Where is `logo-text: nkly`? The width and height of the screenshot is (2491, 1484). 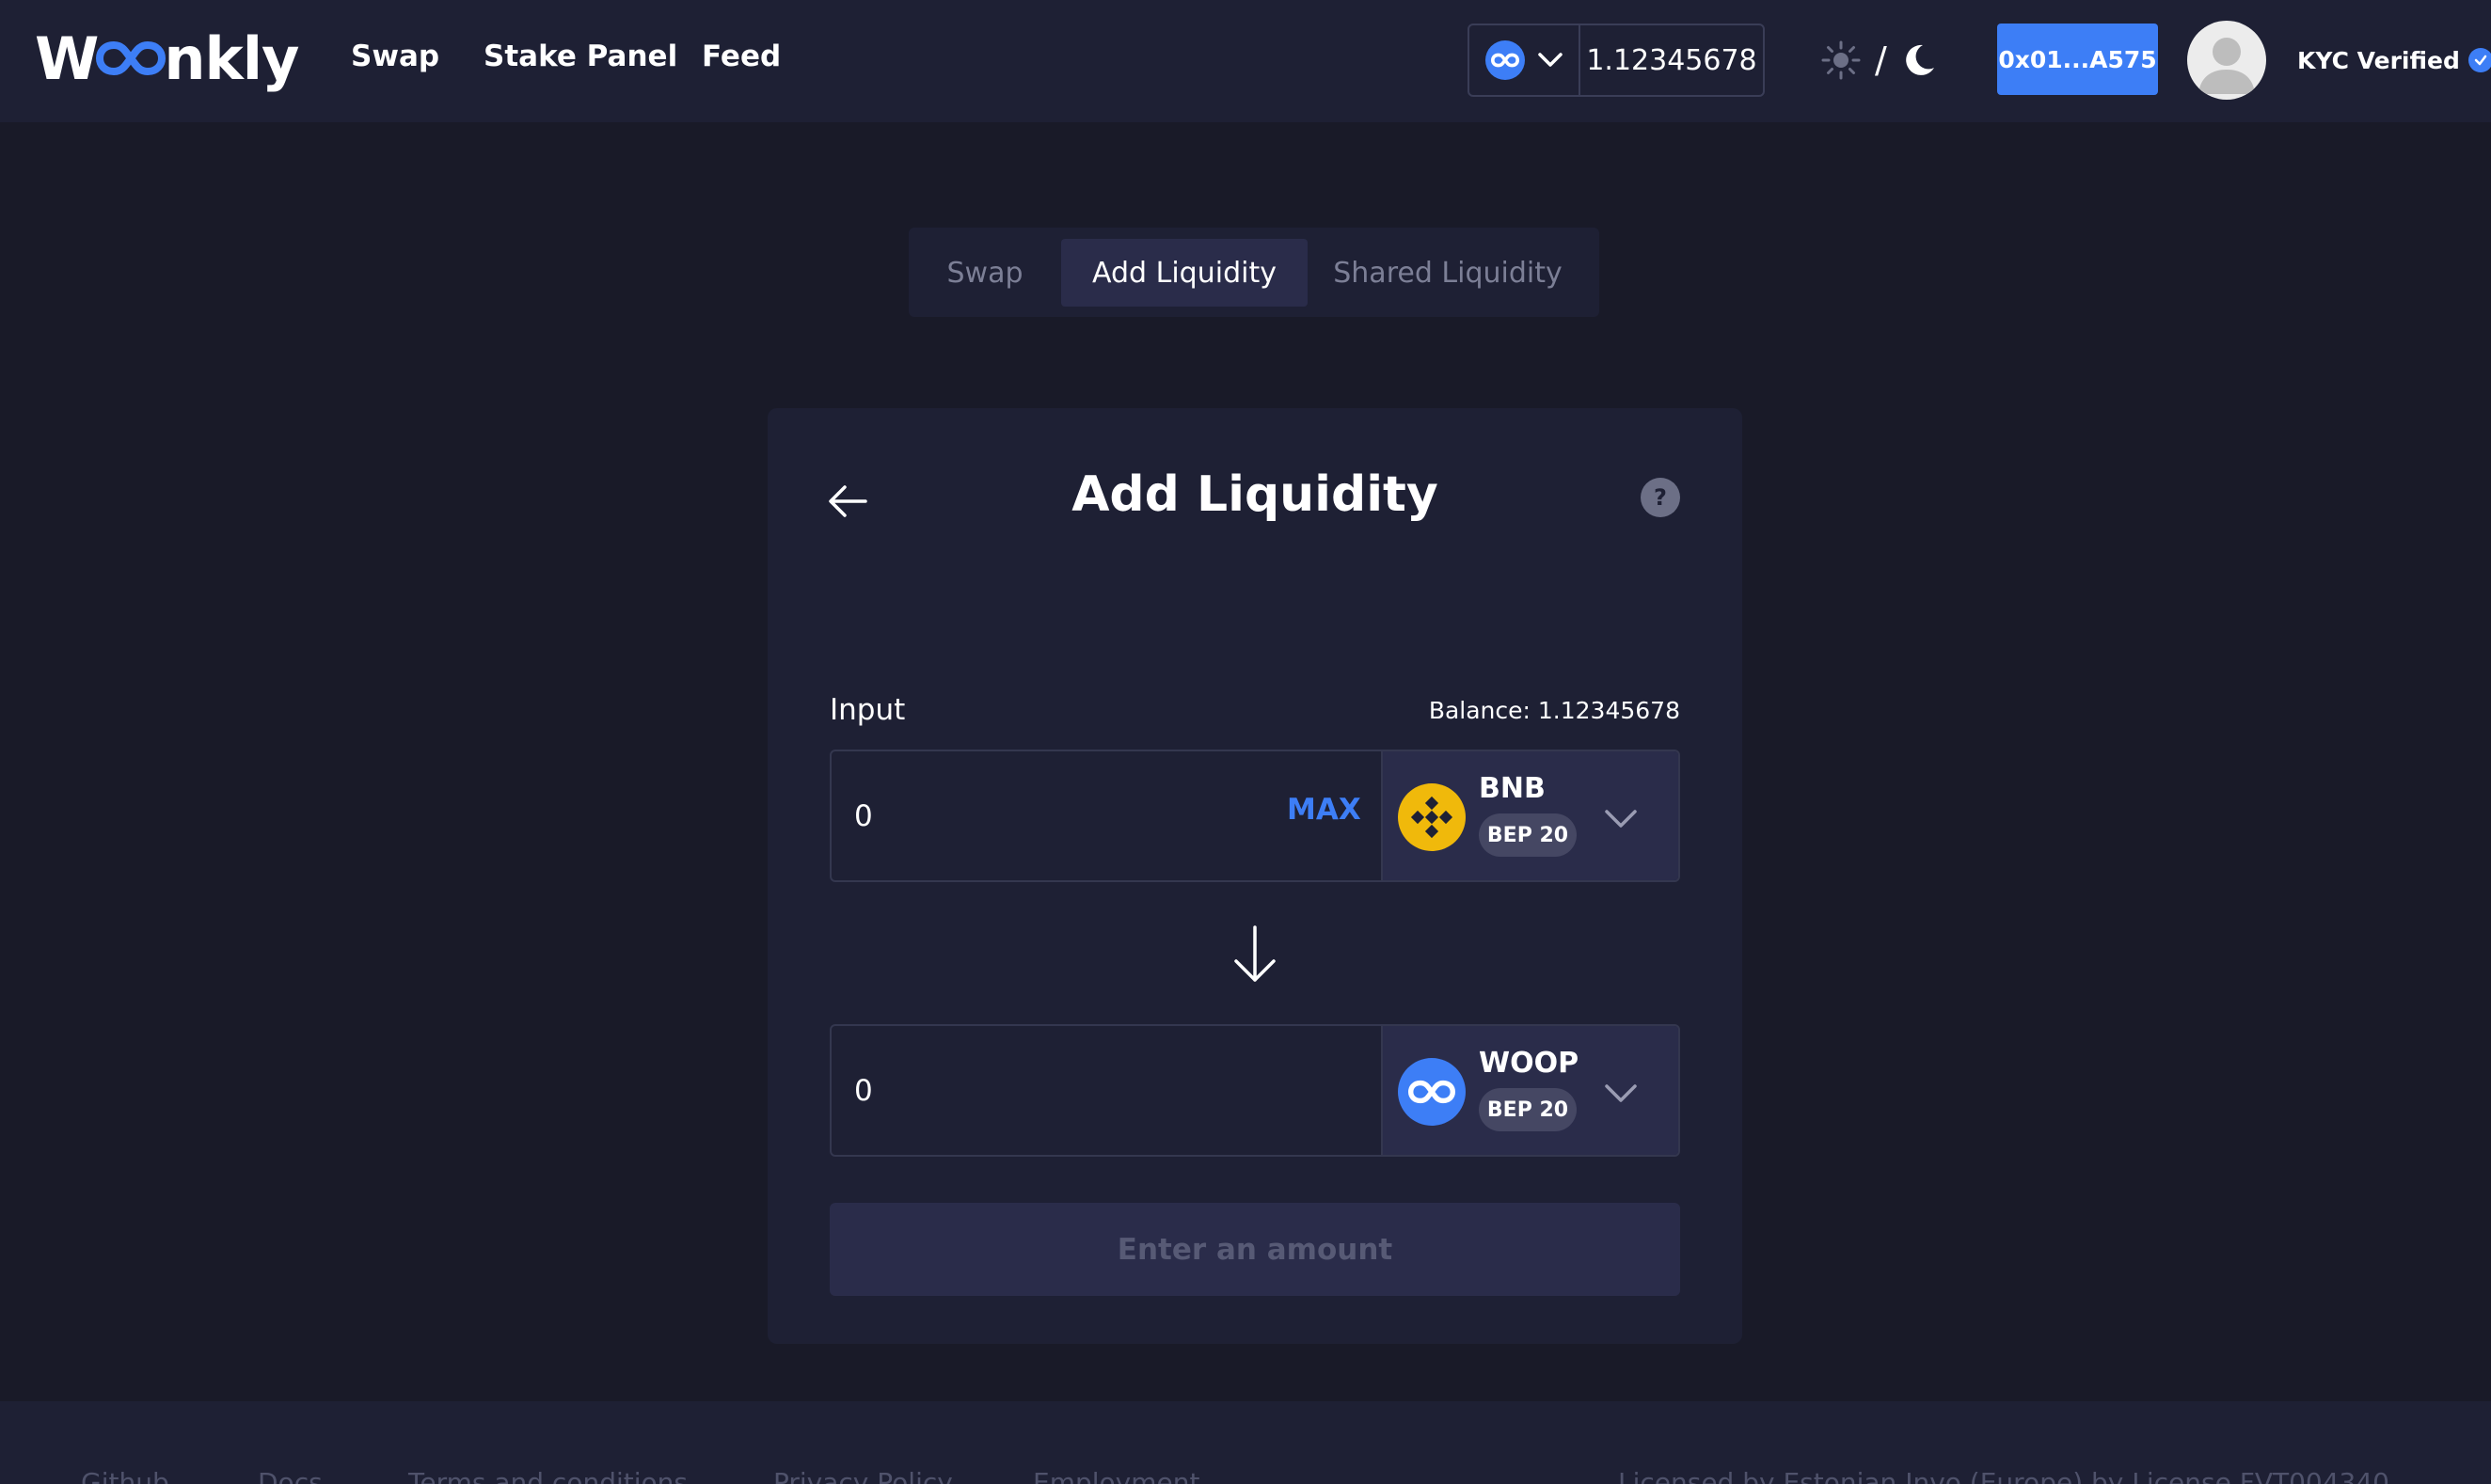
logo-text: nkly is located at coordinates (231, 58).